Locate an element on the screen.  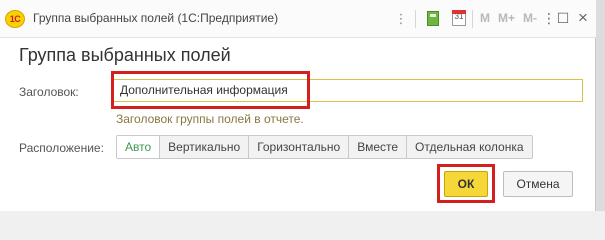
calendar-day: 31 is located at coordinates (459, 16).